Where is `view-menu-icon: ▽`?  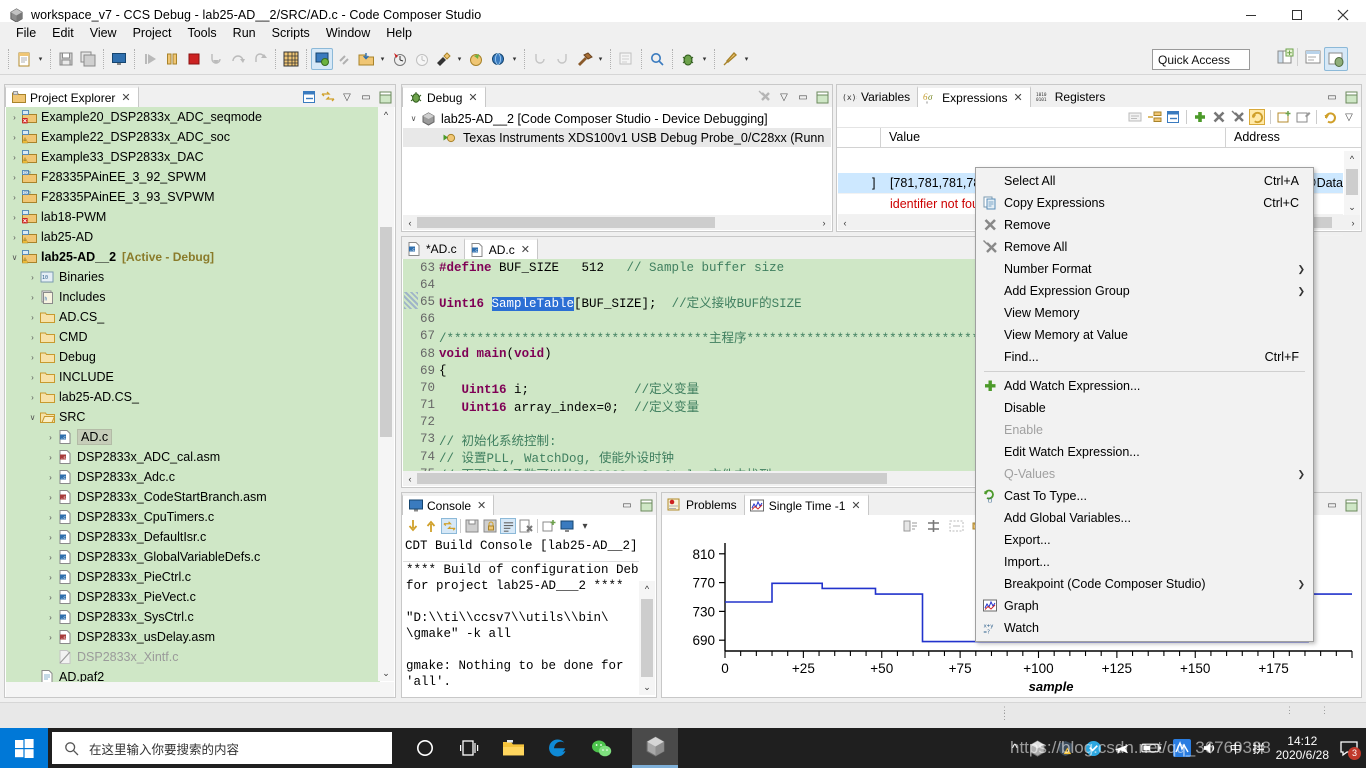
view-menu-icon: ▽ is located at coordinates (784, 97).